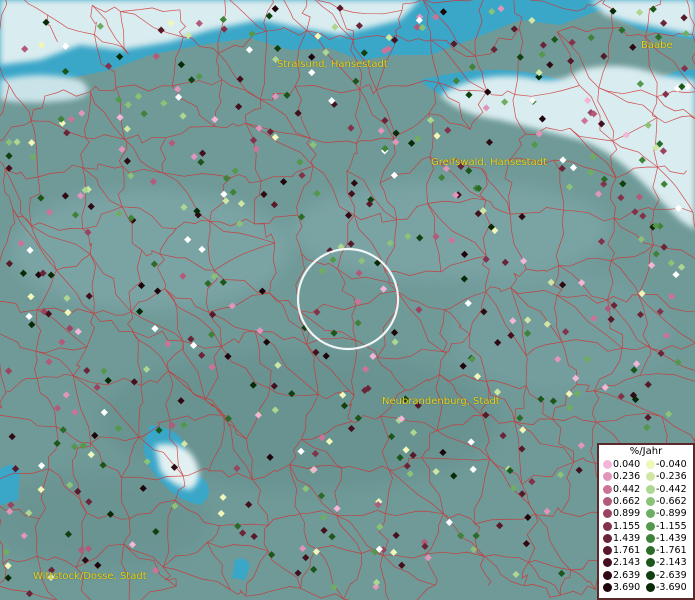  I want to click on legend-label-negative: -0.442, so click(671, 489).